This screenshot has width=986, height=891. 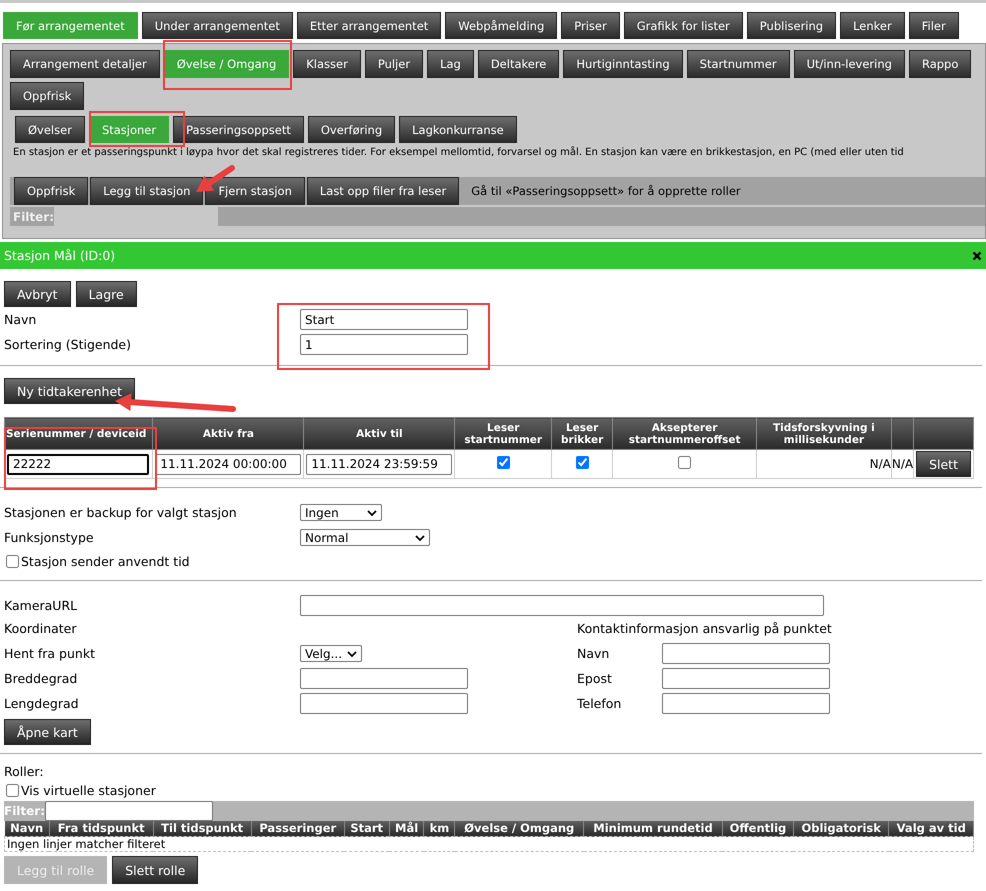 What do you see at coordinates (70, 391) in the screenshot?
I see `new-unit-button: Ny tidtakerenhet` at bounding box center [70, 391].